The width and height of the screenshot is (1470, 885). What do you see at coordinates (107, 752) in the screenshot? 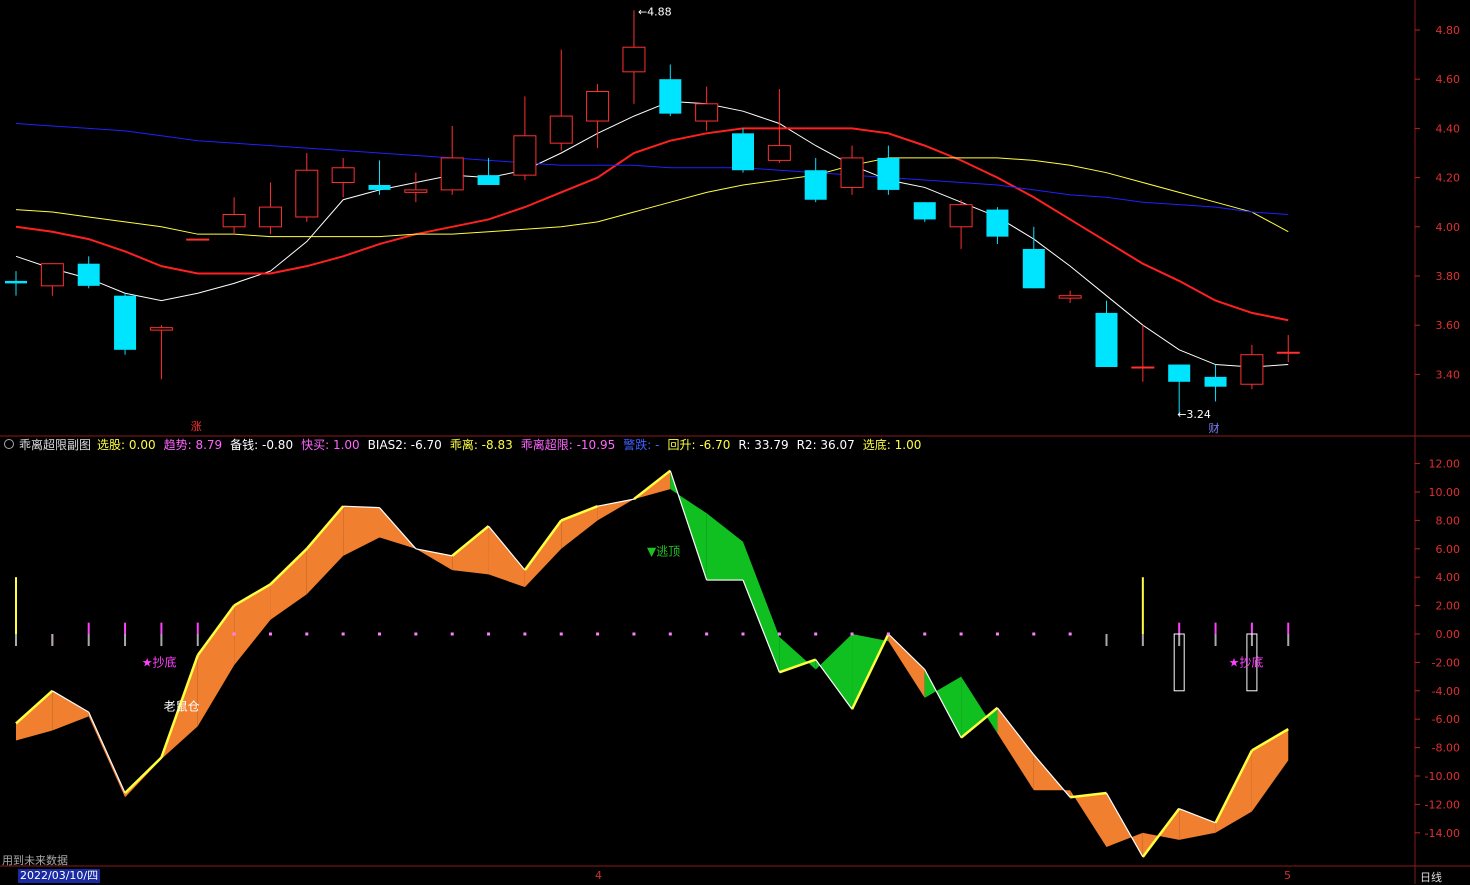
I see `bias2-line-segment` at bounding box center [107, 752].